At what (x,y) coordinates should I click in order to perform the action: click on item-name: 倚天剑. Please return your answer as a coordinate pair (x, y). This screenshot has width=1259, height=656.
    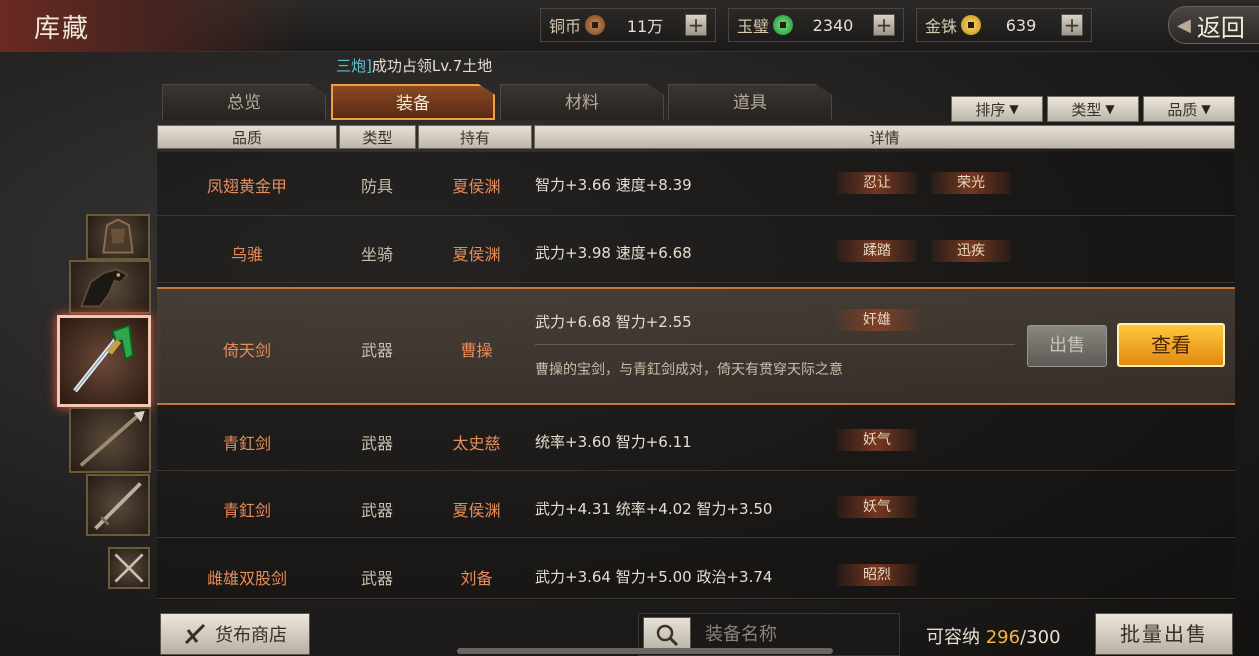
    Looking at the image, I should click on (246, 350).